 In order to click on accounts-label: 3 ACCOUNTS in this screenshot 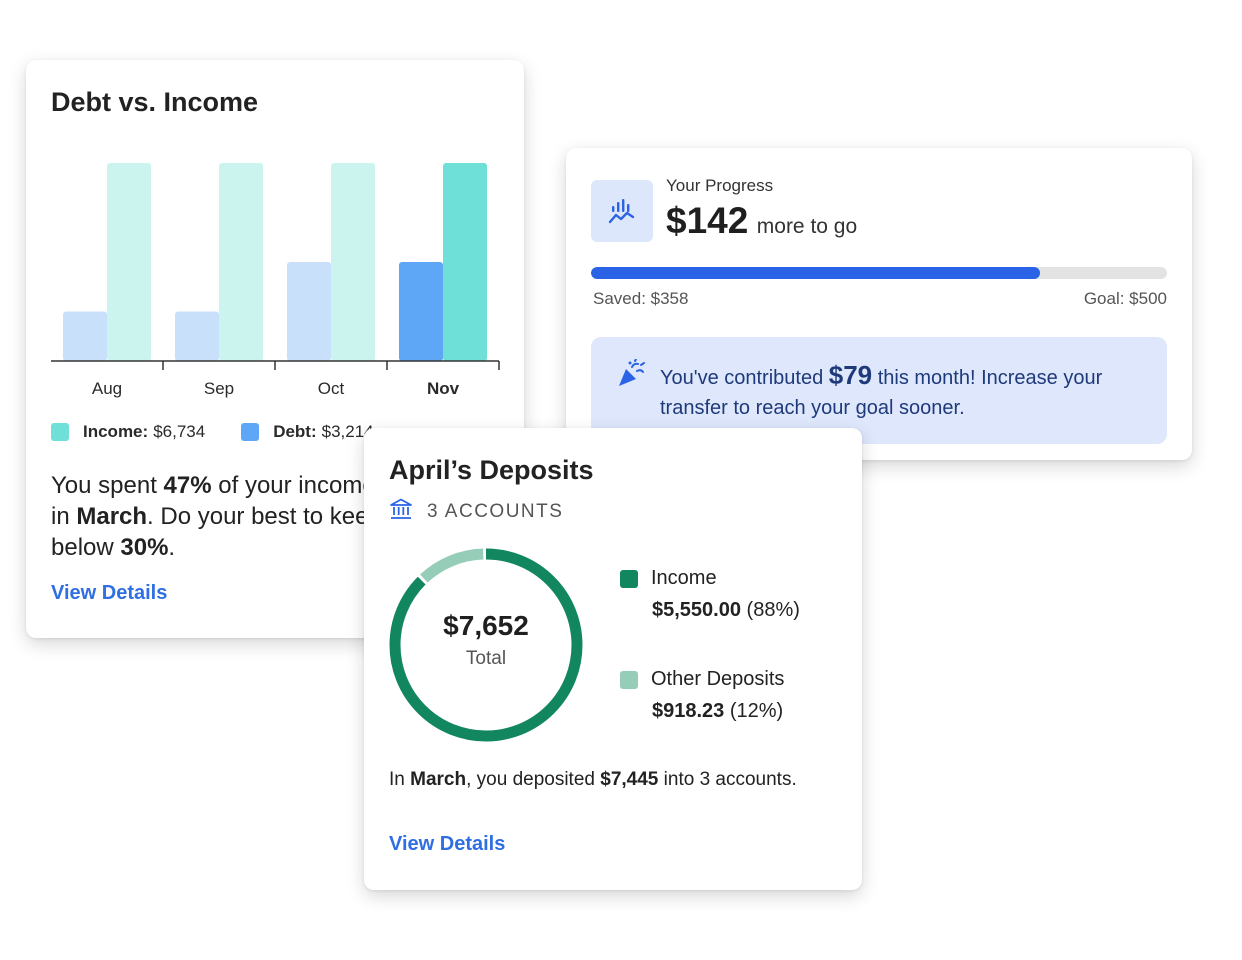, I will do `click(495, 511)`.